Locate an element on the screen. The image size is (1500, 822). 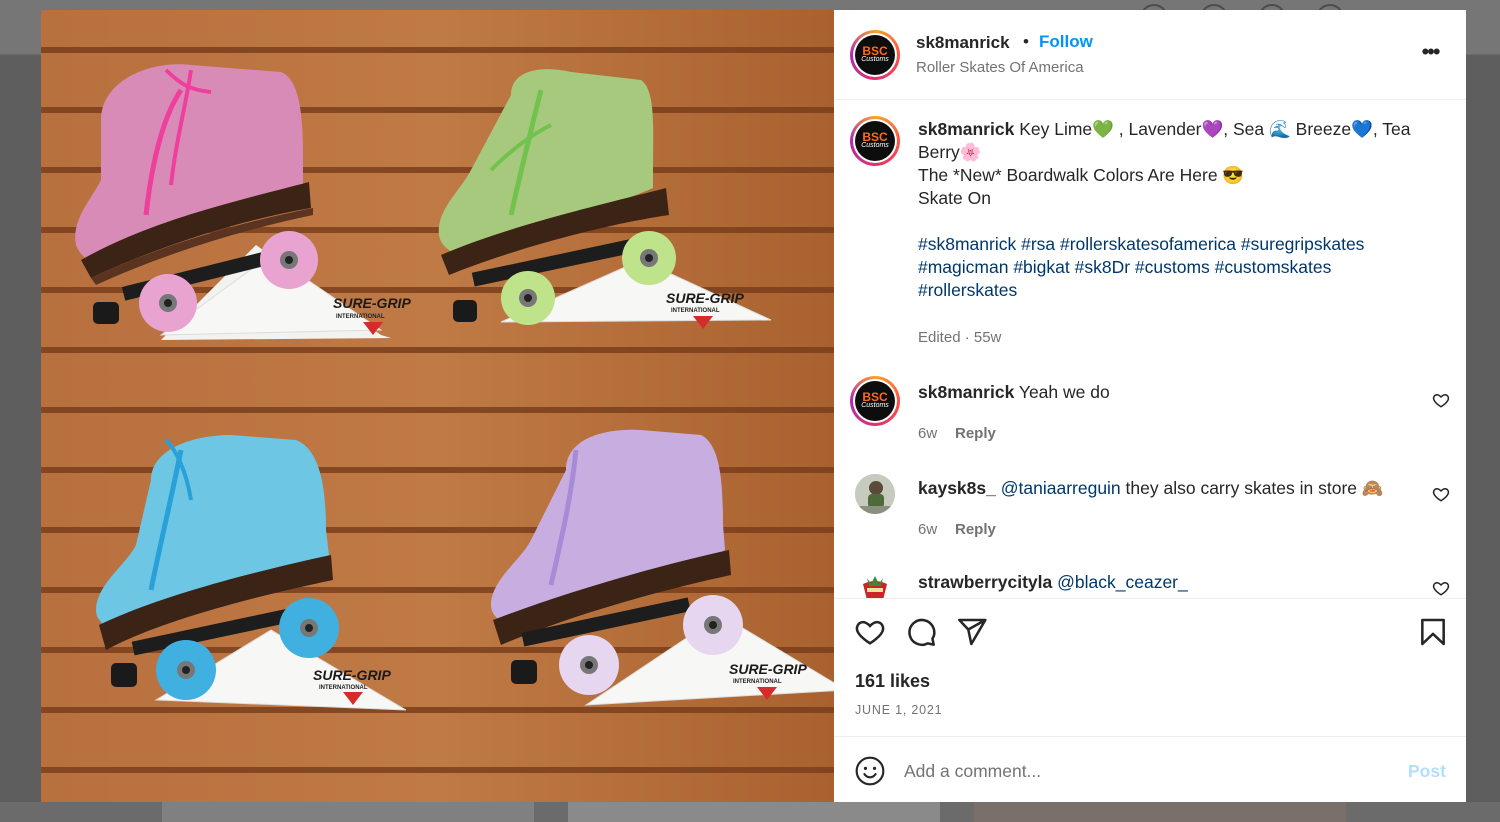
paper-plane-icon is located at coordinates (972, 632).